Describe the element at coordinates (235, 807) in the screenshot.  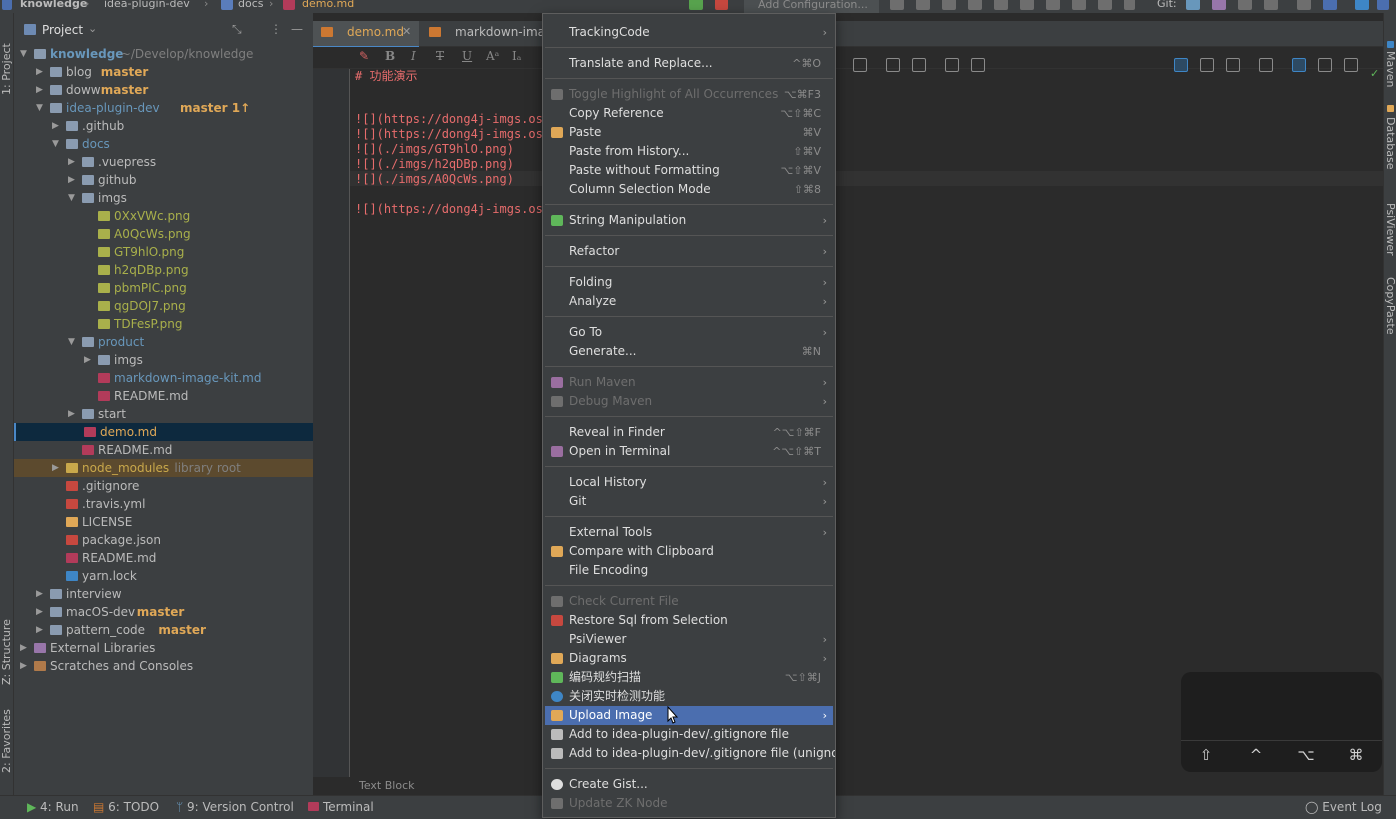
I see `version-control-tool-tab: ᛘ 9: Version Control` at that location.